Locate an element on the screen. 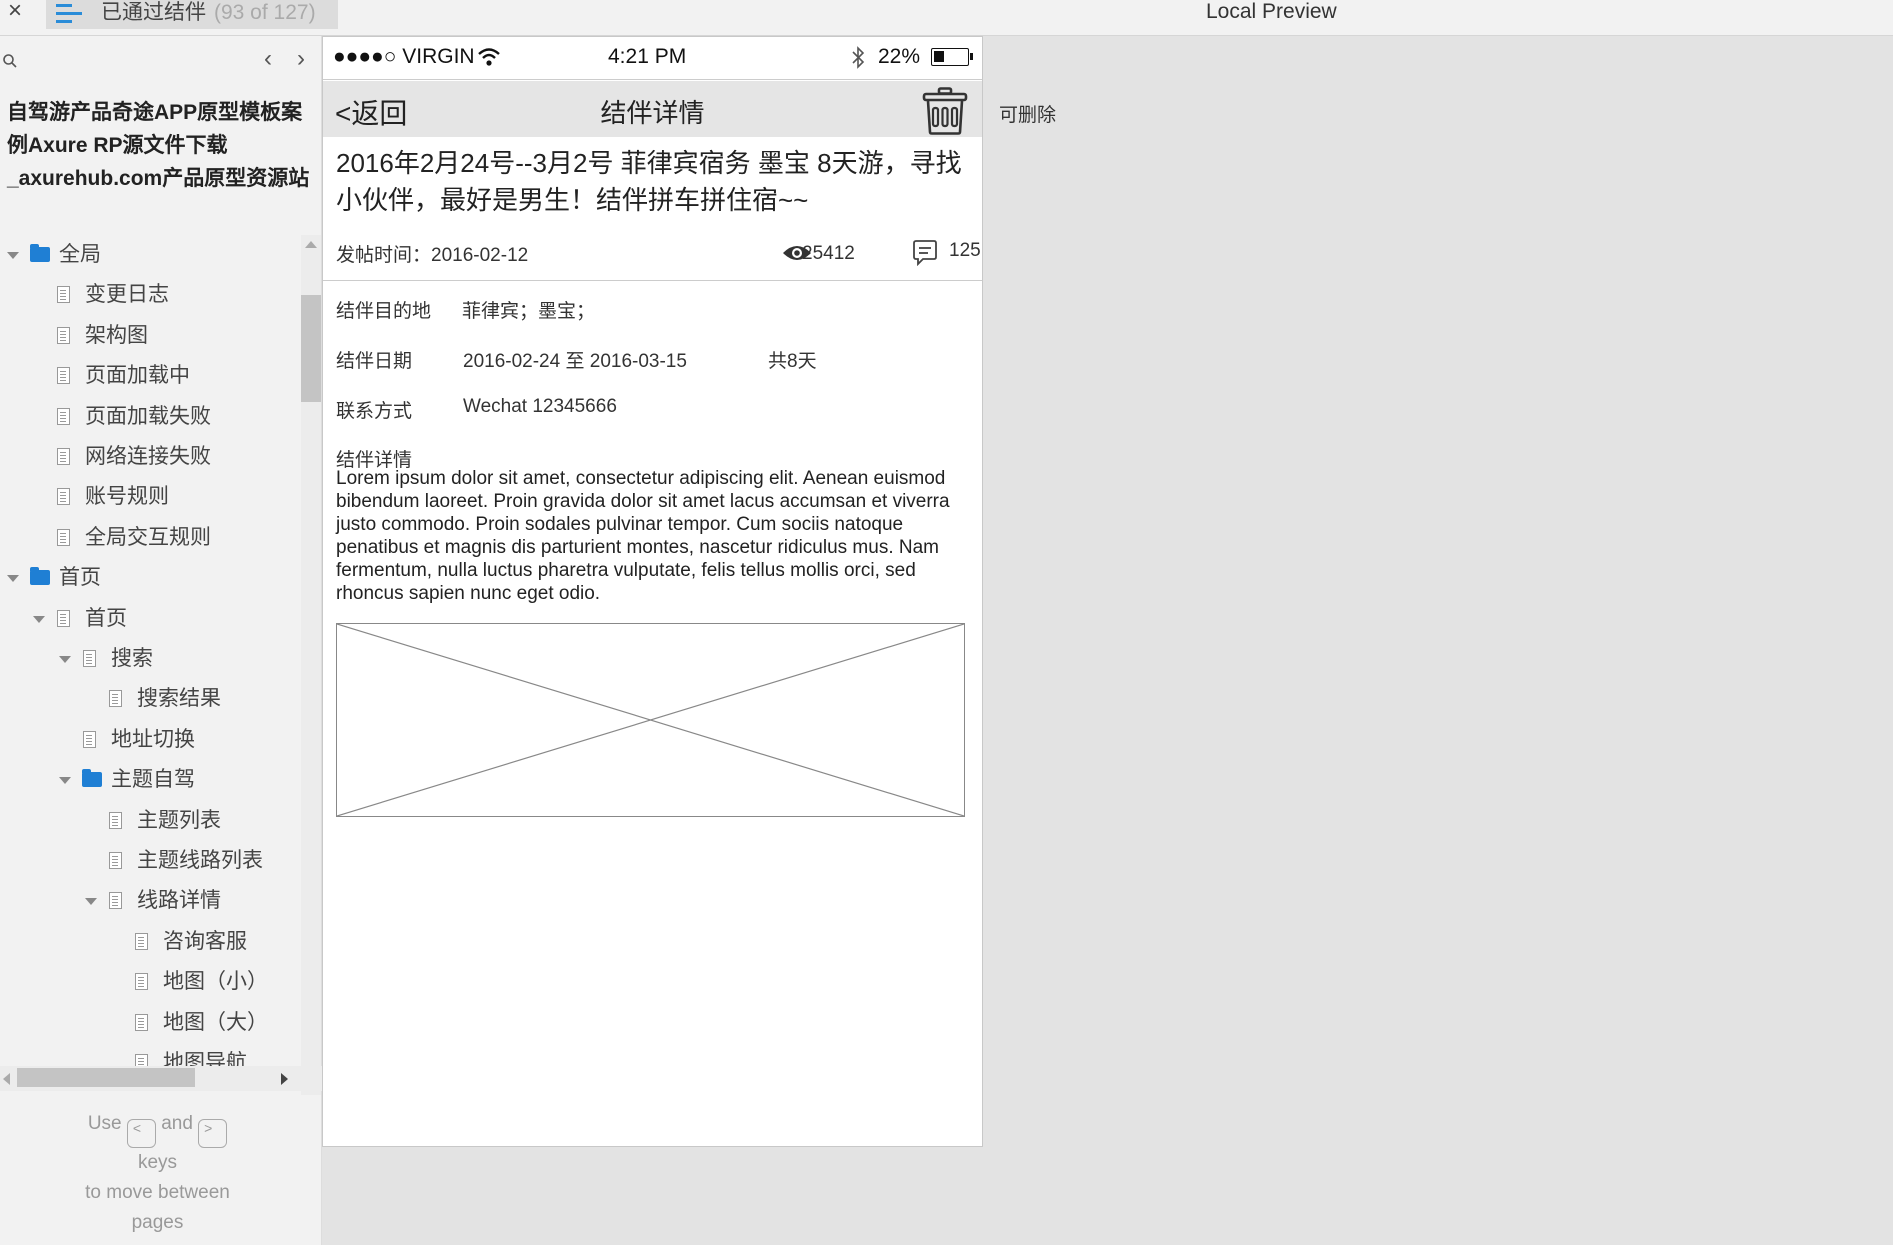 Image resolution: width=1893 pixels, height=1245 pixels. tree-page: 架构图 is located at coordinates (150, 336).